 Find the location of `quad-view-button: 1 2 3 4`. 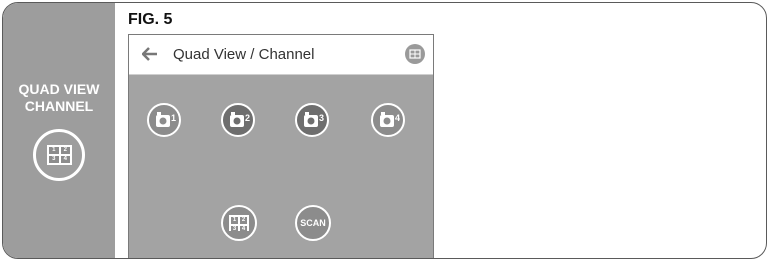

quad-view-button: 1 2 3 4 is located at coordinates (239, 223).